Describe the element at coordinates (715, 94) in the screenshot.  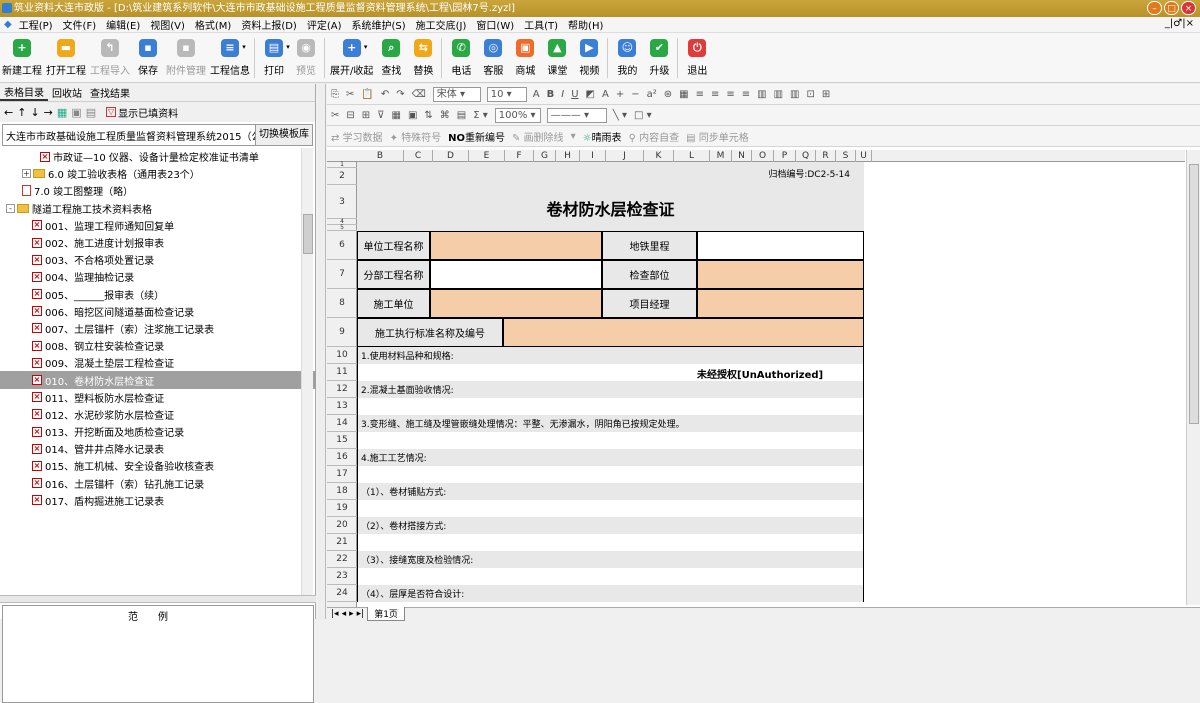
I see `align-center-icon: ≡` at that location.